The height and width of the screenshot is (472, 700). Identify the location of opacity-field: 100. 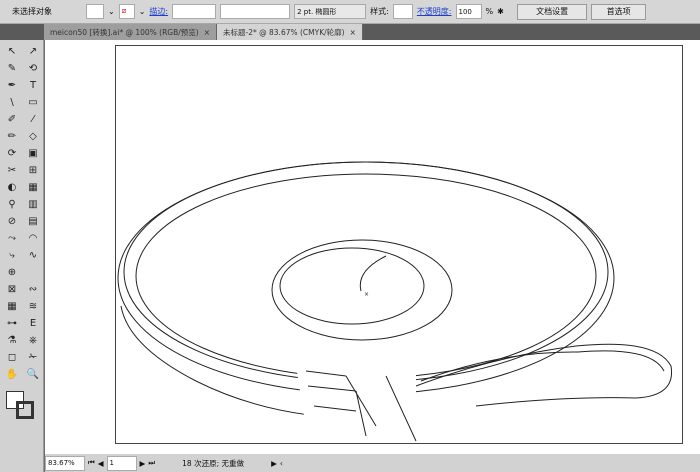
(468, 11).